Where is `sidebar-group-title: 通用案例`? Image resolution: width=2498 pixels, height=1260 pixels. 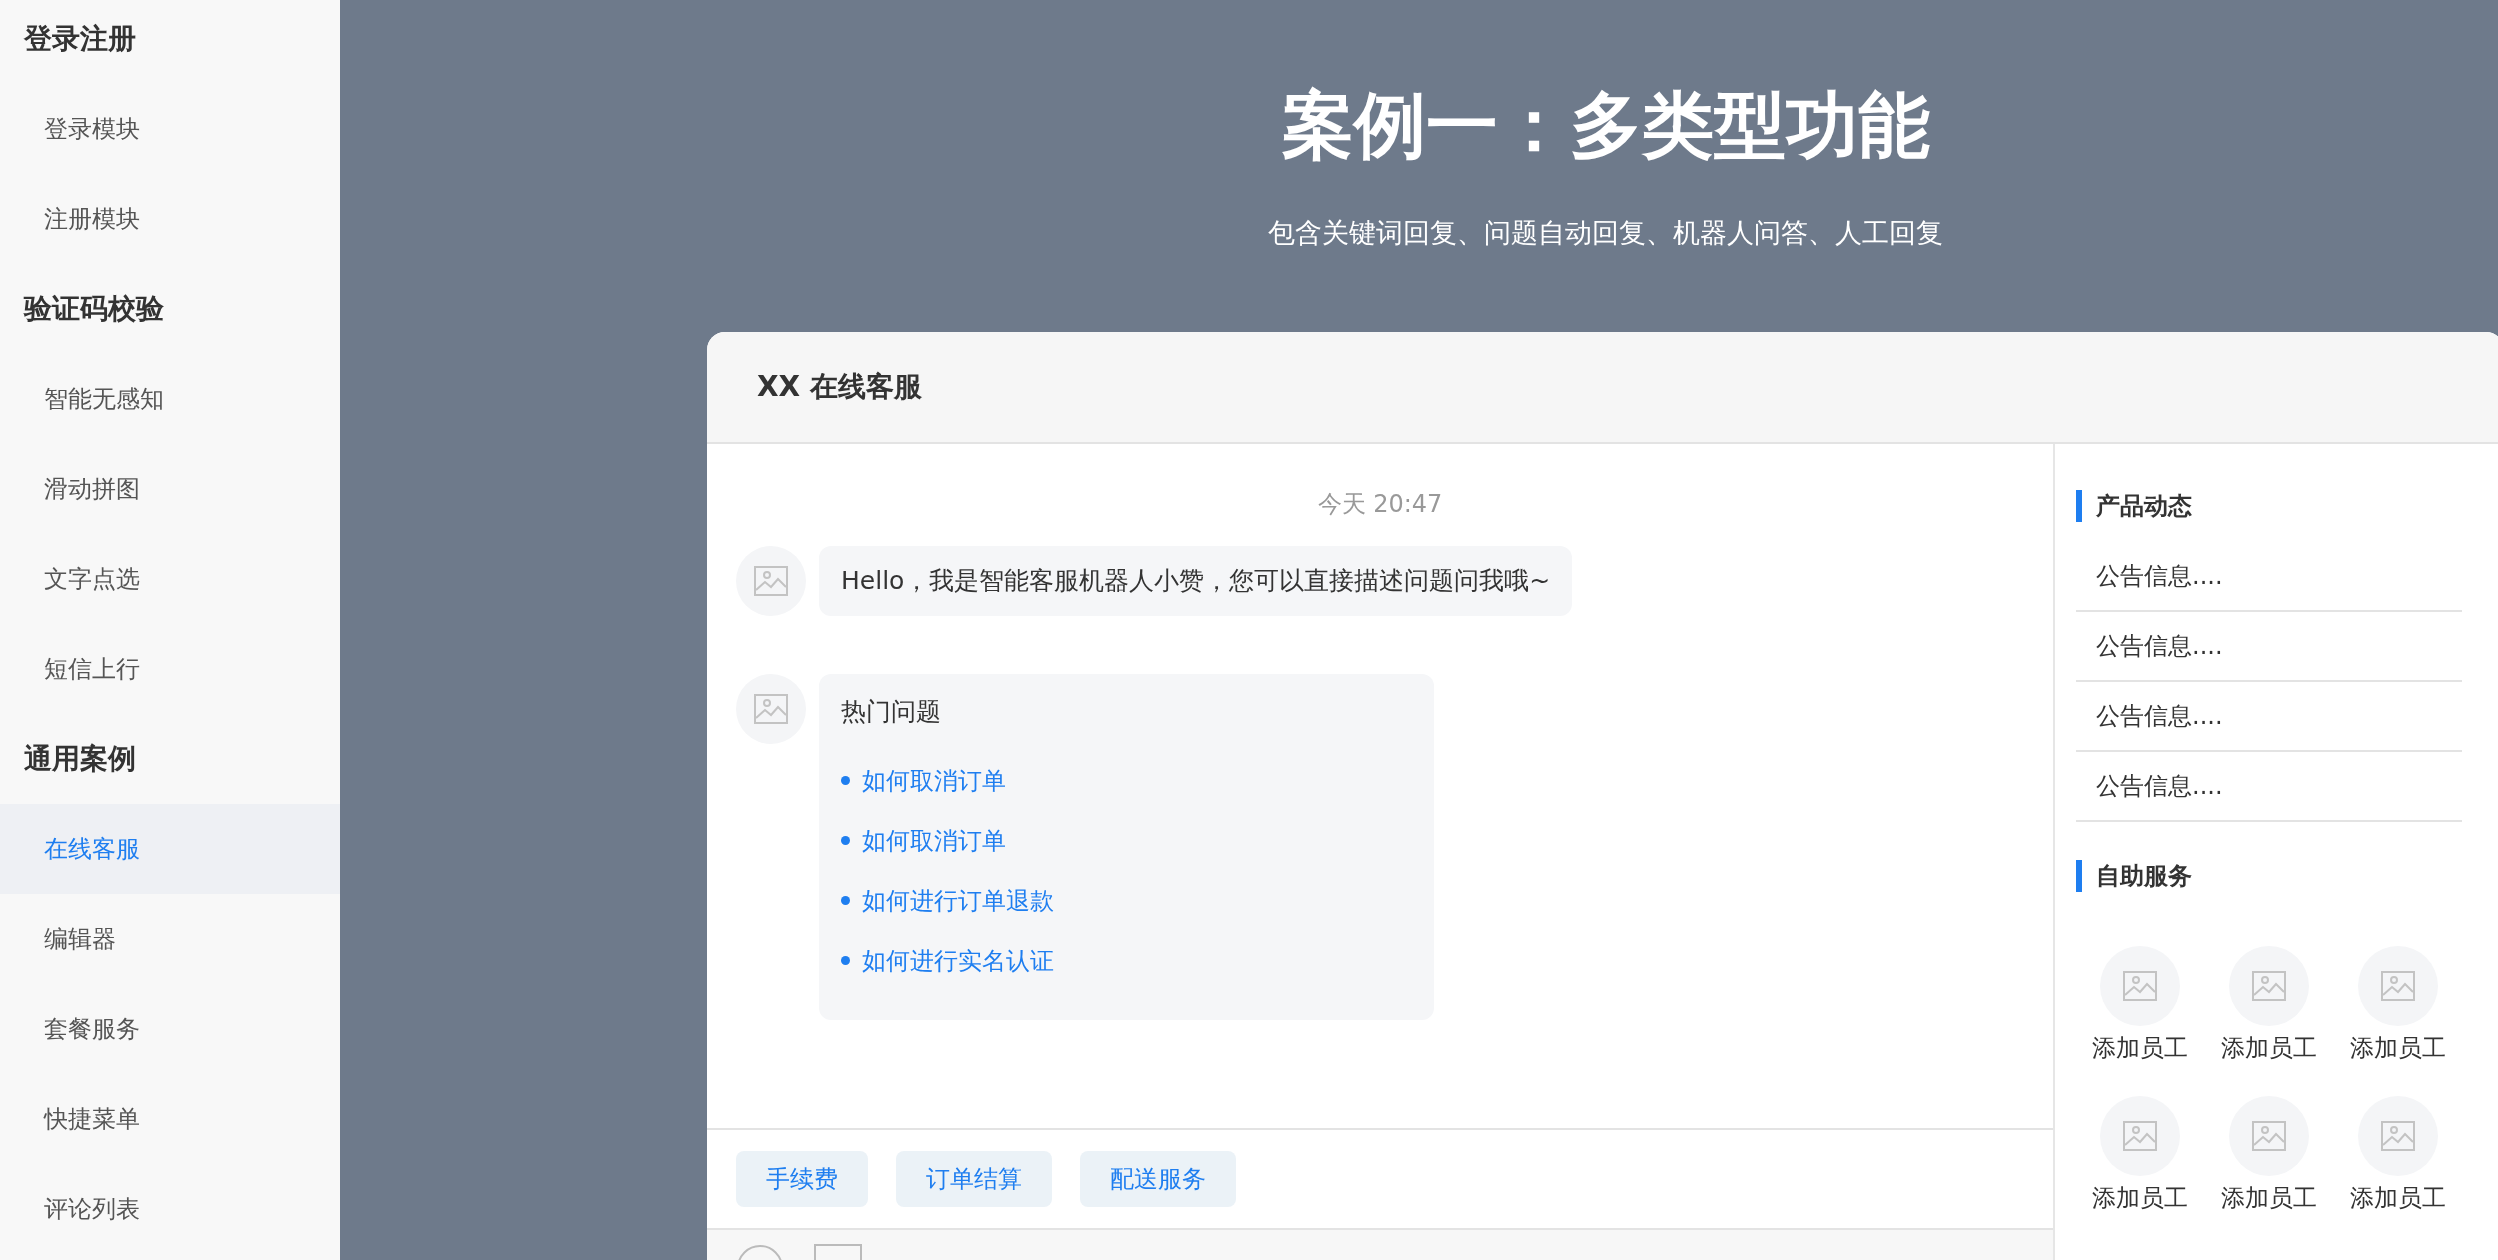 sidebar-group-title: 通用案例 is located at coordinates (80, 759).